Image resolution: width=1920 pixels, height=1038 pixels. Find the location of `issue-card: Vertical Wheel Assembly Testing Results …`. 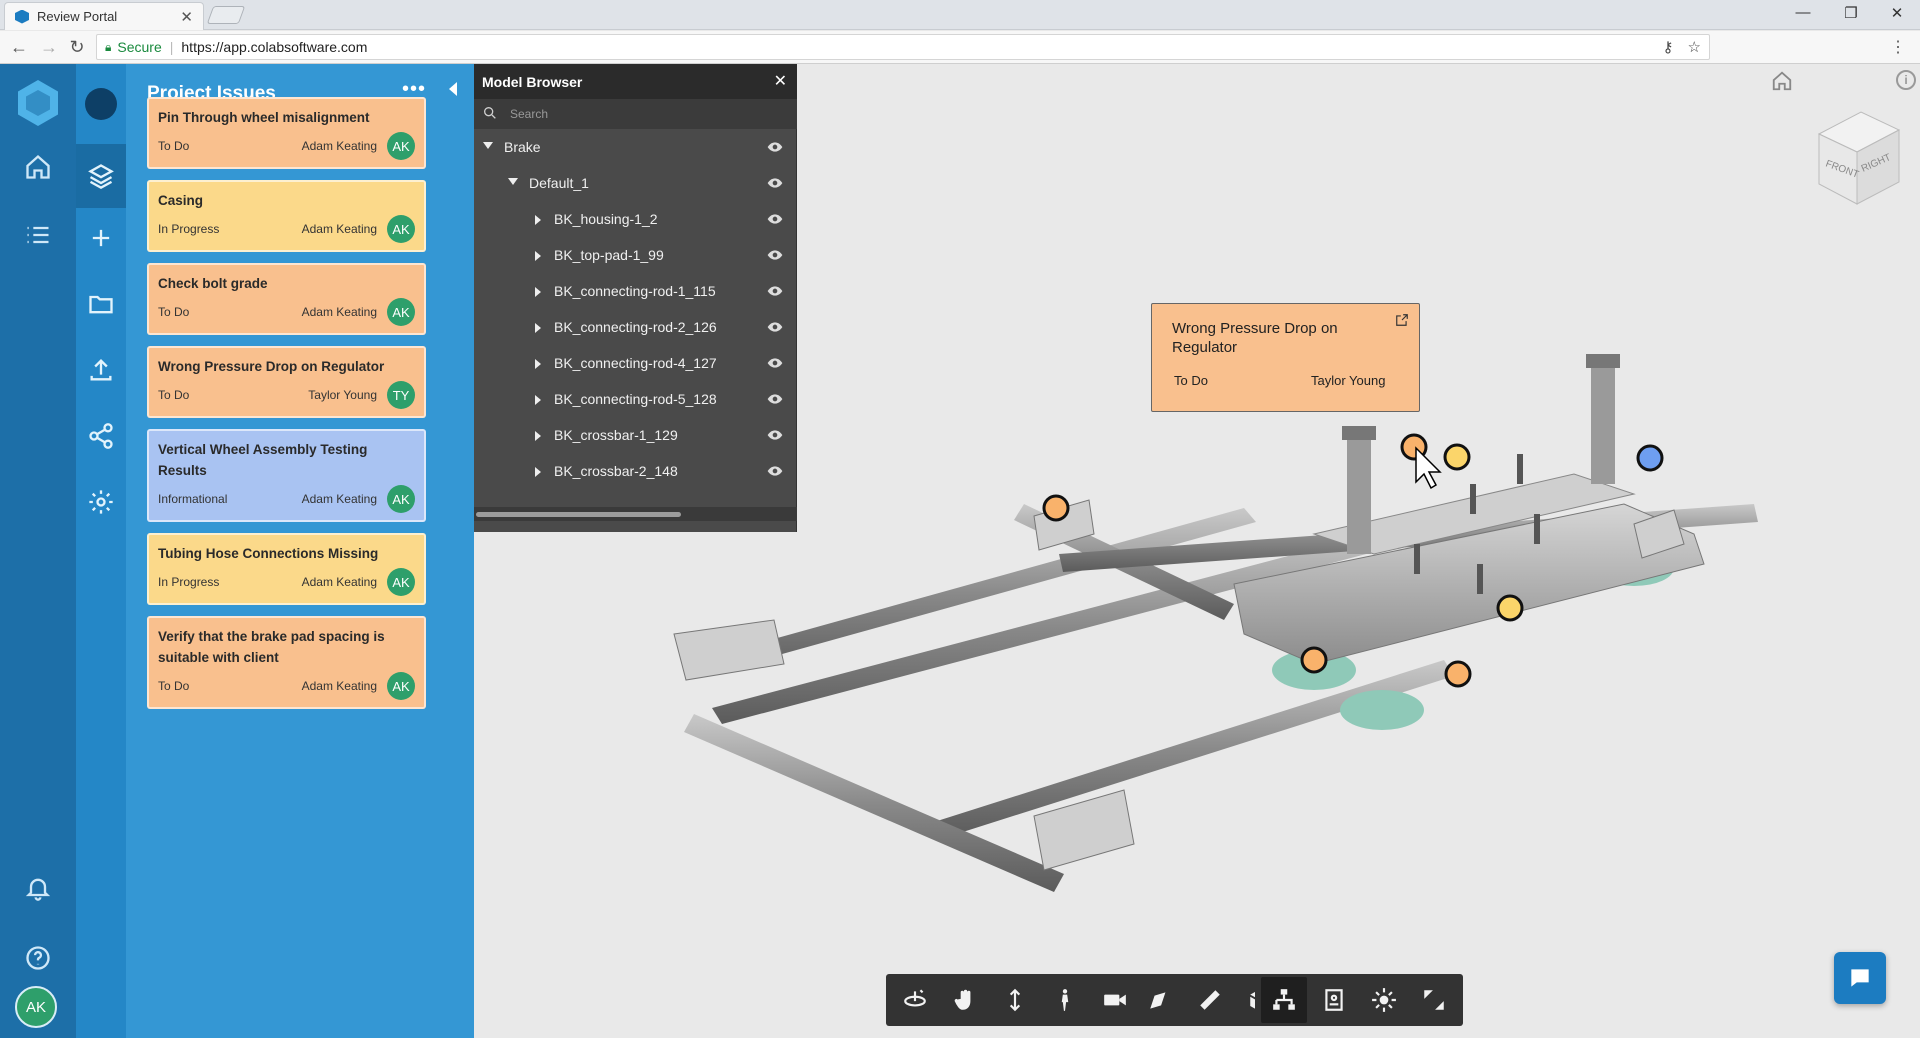

issue-card: Vertical Wheel Assembly Testing Results … is located at coordinates (286, 475).